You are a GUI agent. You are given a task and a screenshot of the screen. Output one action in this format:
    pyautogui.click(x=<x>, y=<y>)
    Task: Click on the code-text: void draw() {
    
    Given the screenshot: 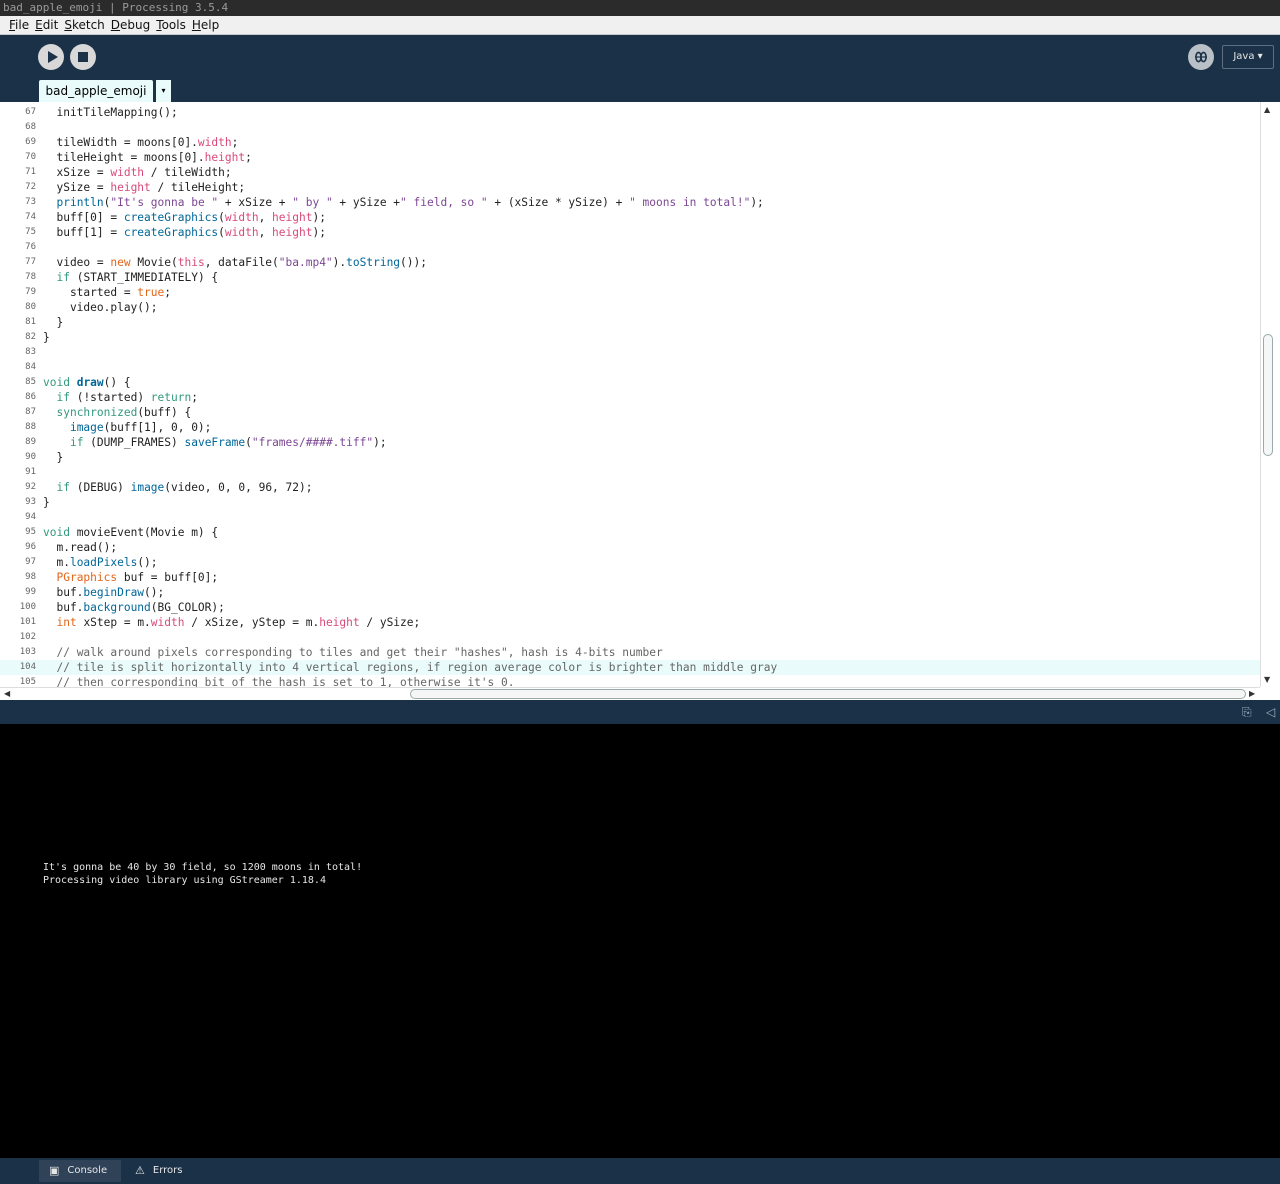 What is the action you would take?
    pyautogui.click(x=87, y=382)
    